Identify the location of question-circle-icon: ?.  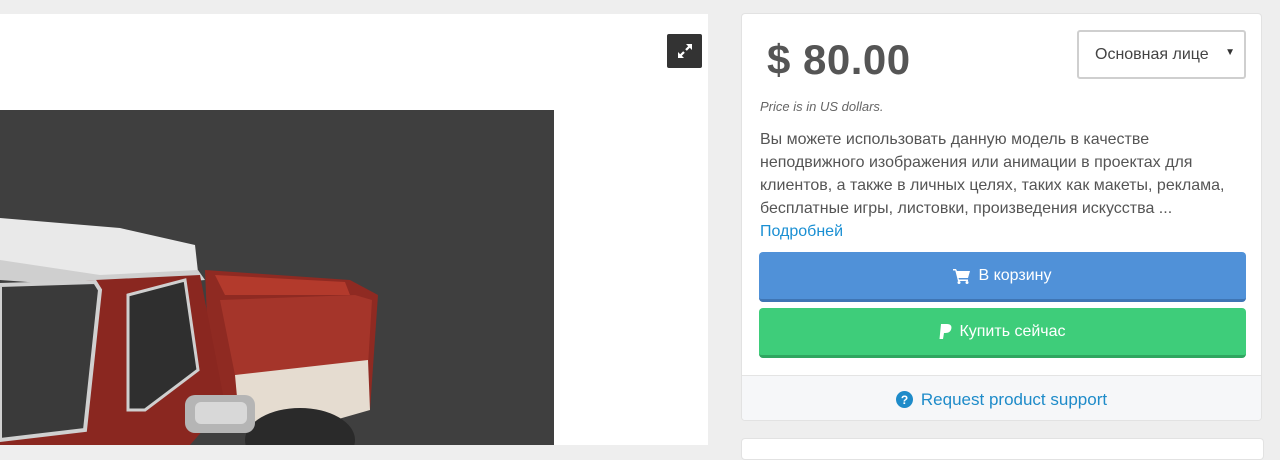
(904, 399).